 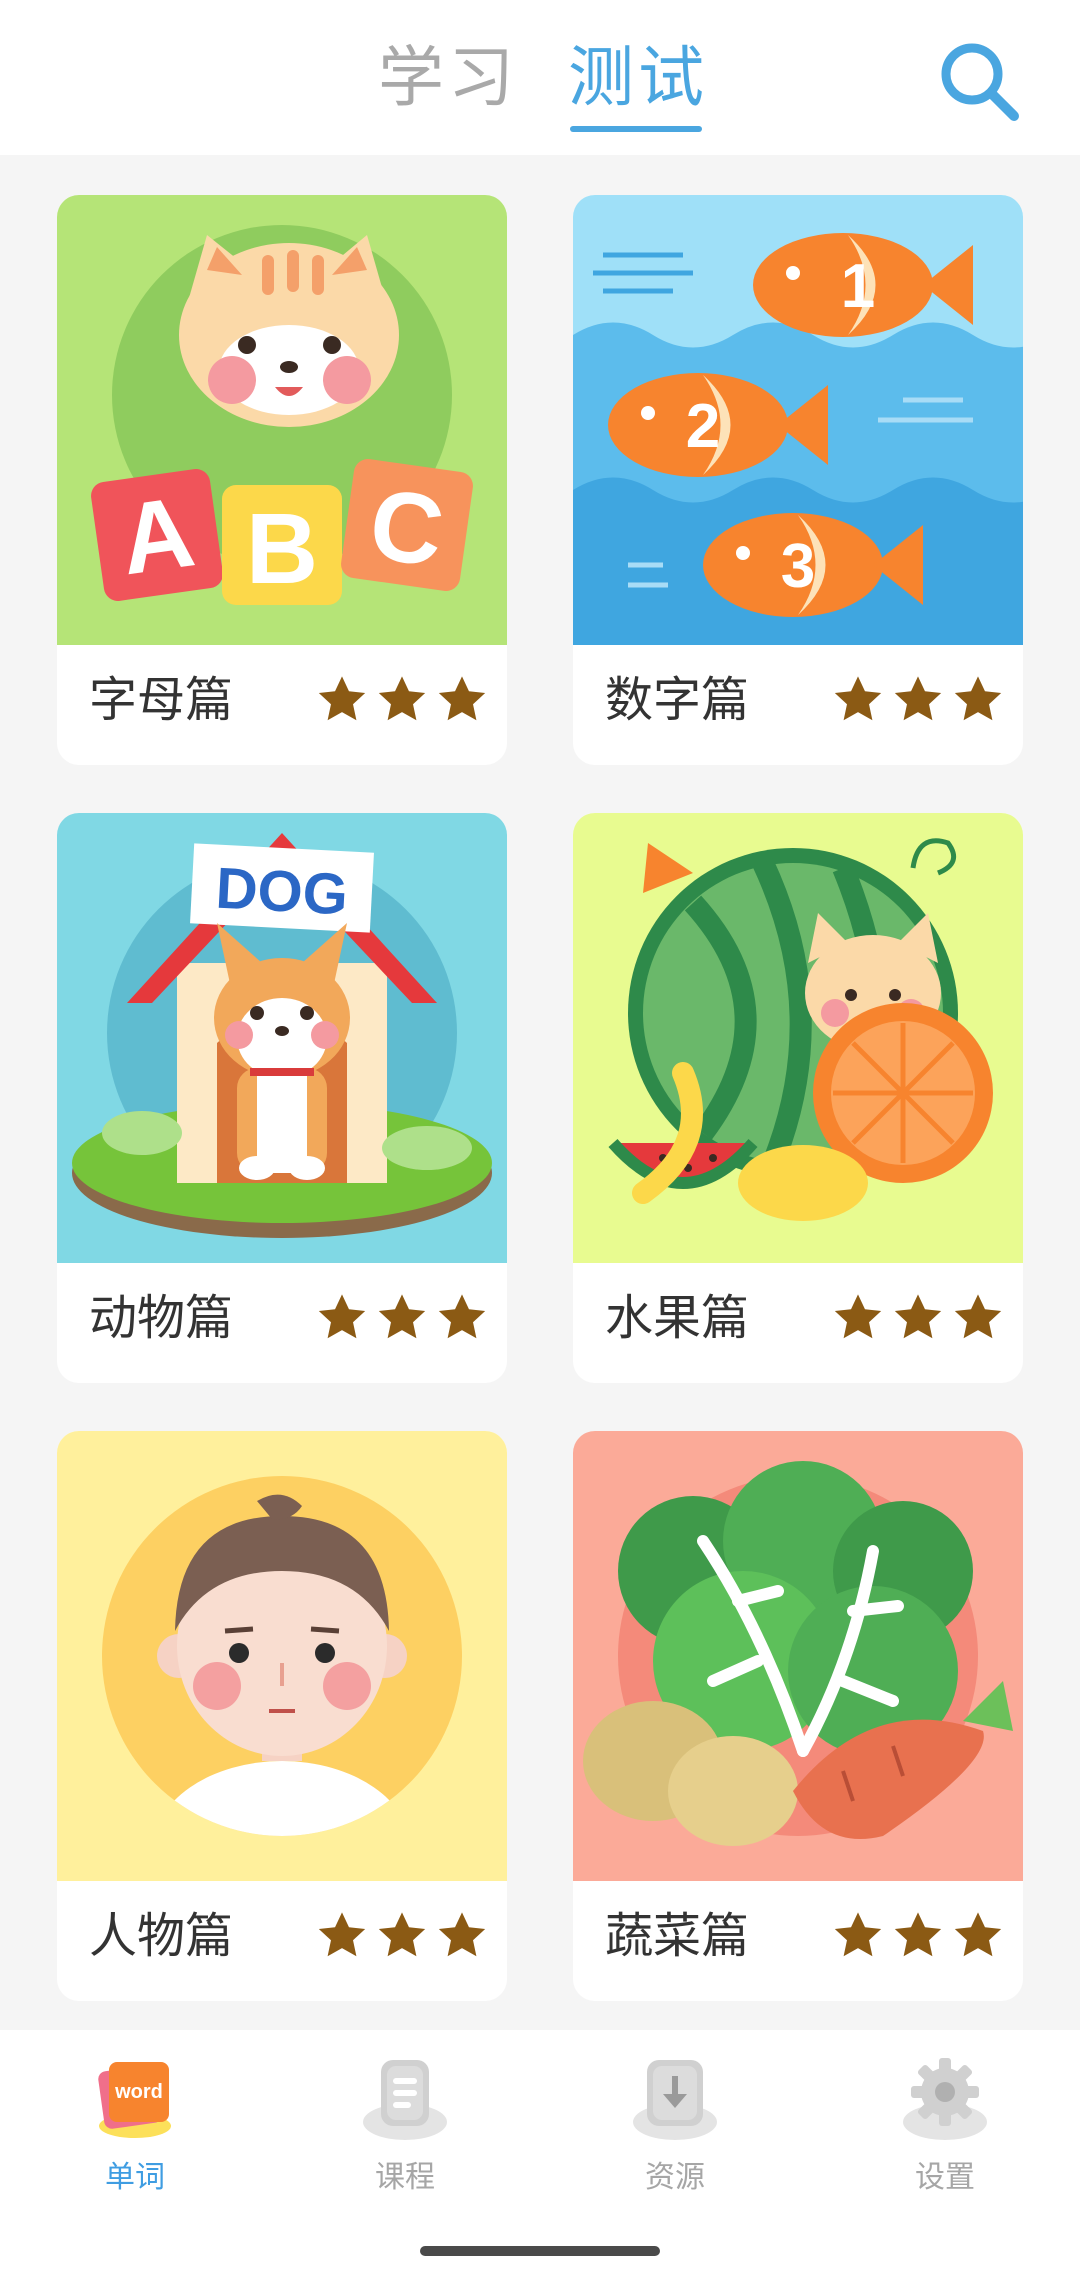 What do you see at coordinates (677, 700) in the screenshot?
I see `card-label: 数字篇` at bounding box center [677, 700].